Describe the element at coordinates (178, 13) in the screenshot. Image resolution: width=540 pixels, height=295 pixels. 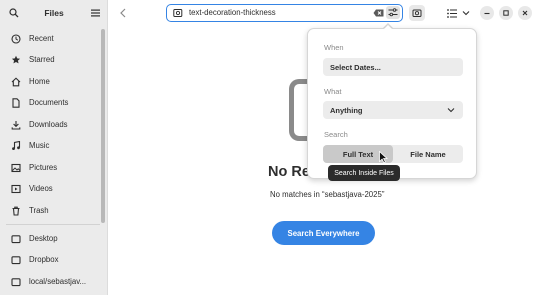
I see `folder-search-icon` at that location.